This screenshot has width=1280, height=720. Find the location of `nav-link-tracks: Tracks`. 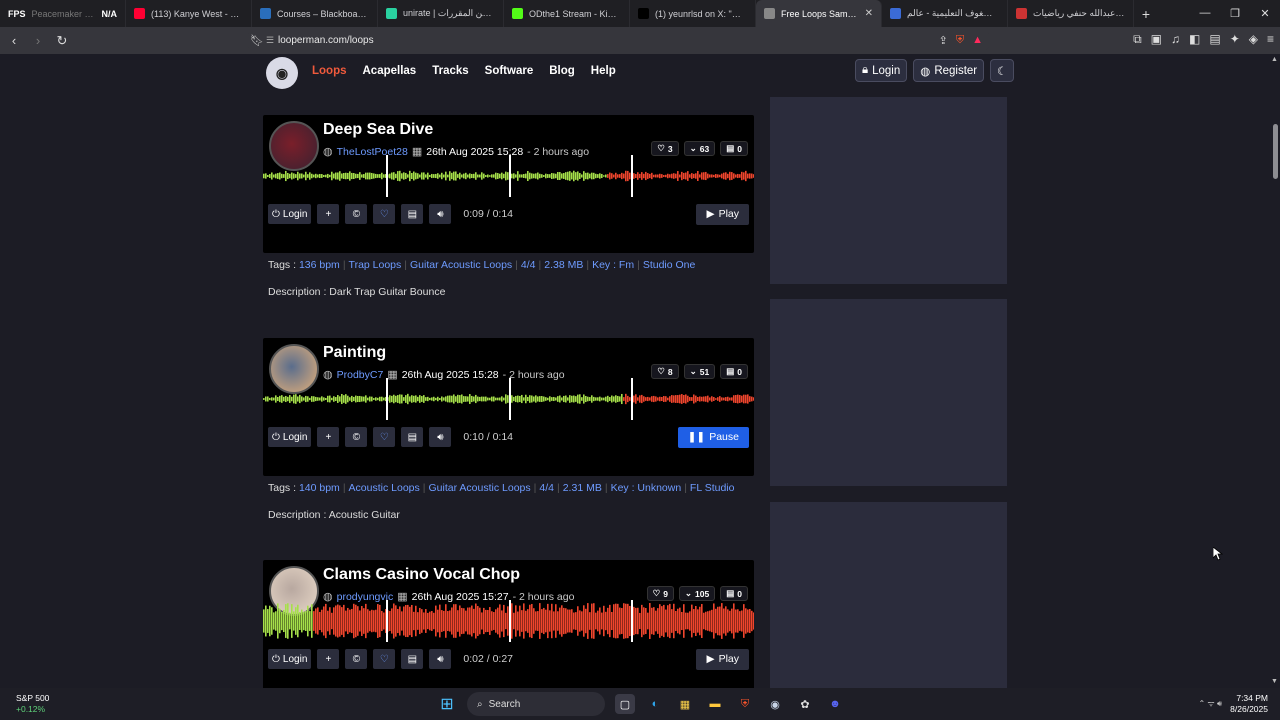

nav-link-tracks: Tracks is located at coordinates (450, 71).